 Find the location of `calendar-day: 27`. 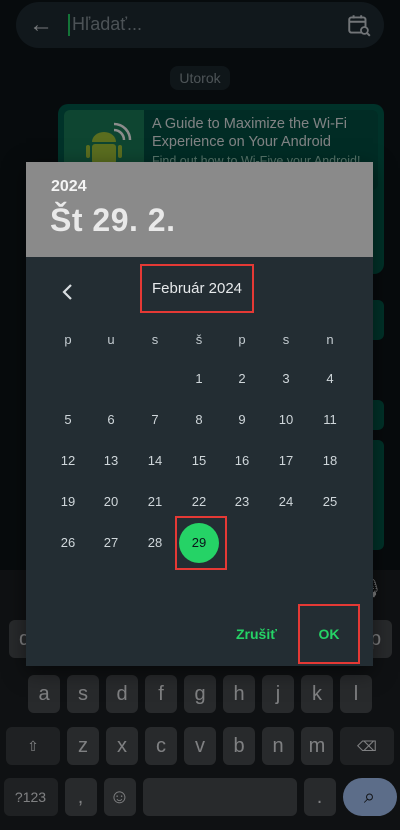

calendar-day: 27 is located at coordinates (111, 542).